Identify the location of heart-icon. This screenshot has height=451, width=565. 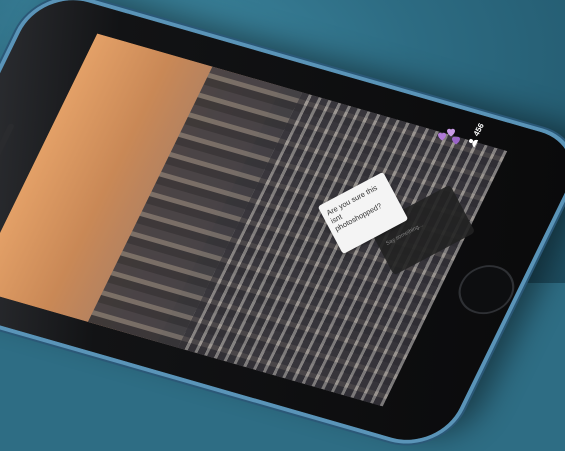
(456, 140).